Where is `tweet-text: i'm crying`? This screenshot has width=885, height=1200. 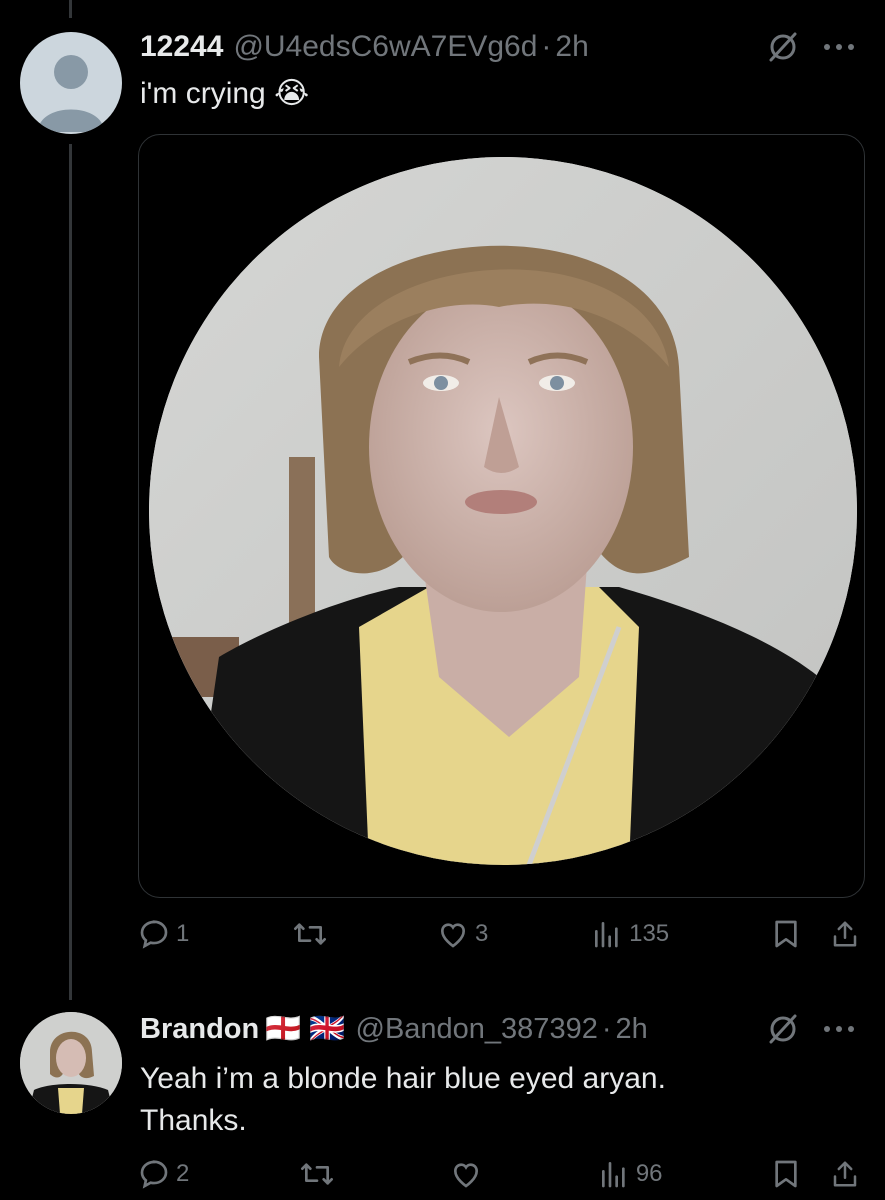
tweet-text: i'm crying is located at coordinates (203, 93).